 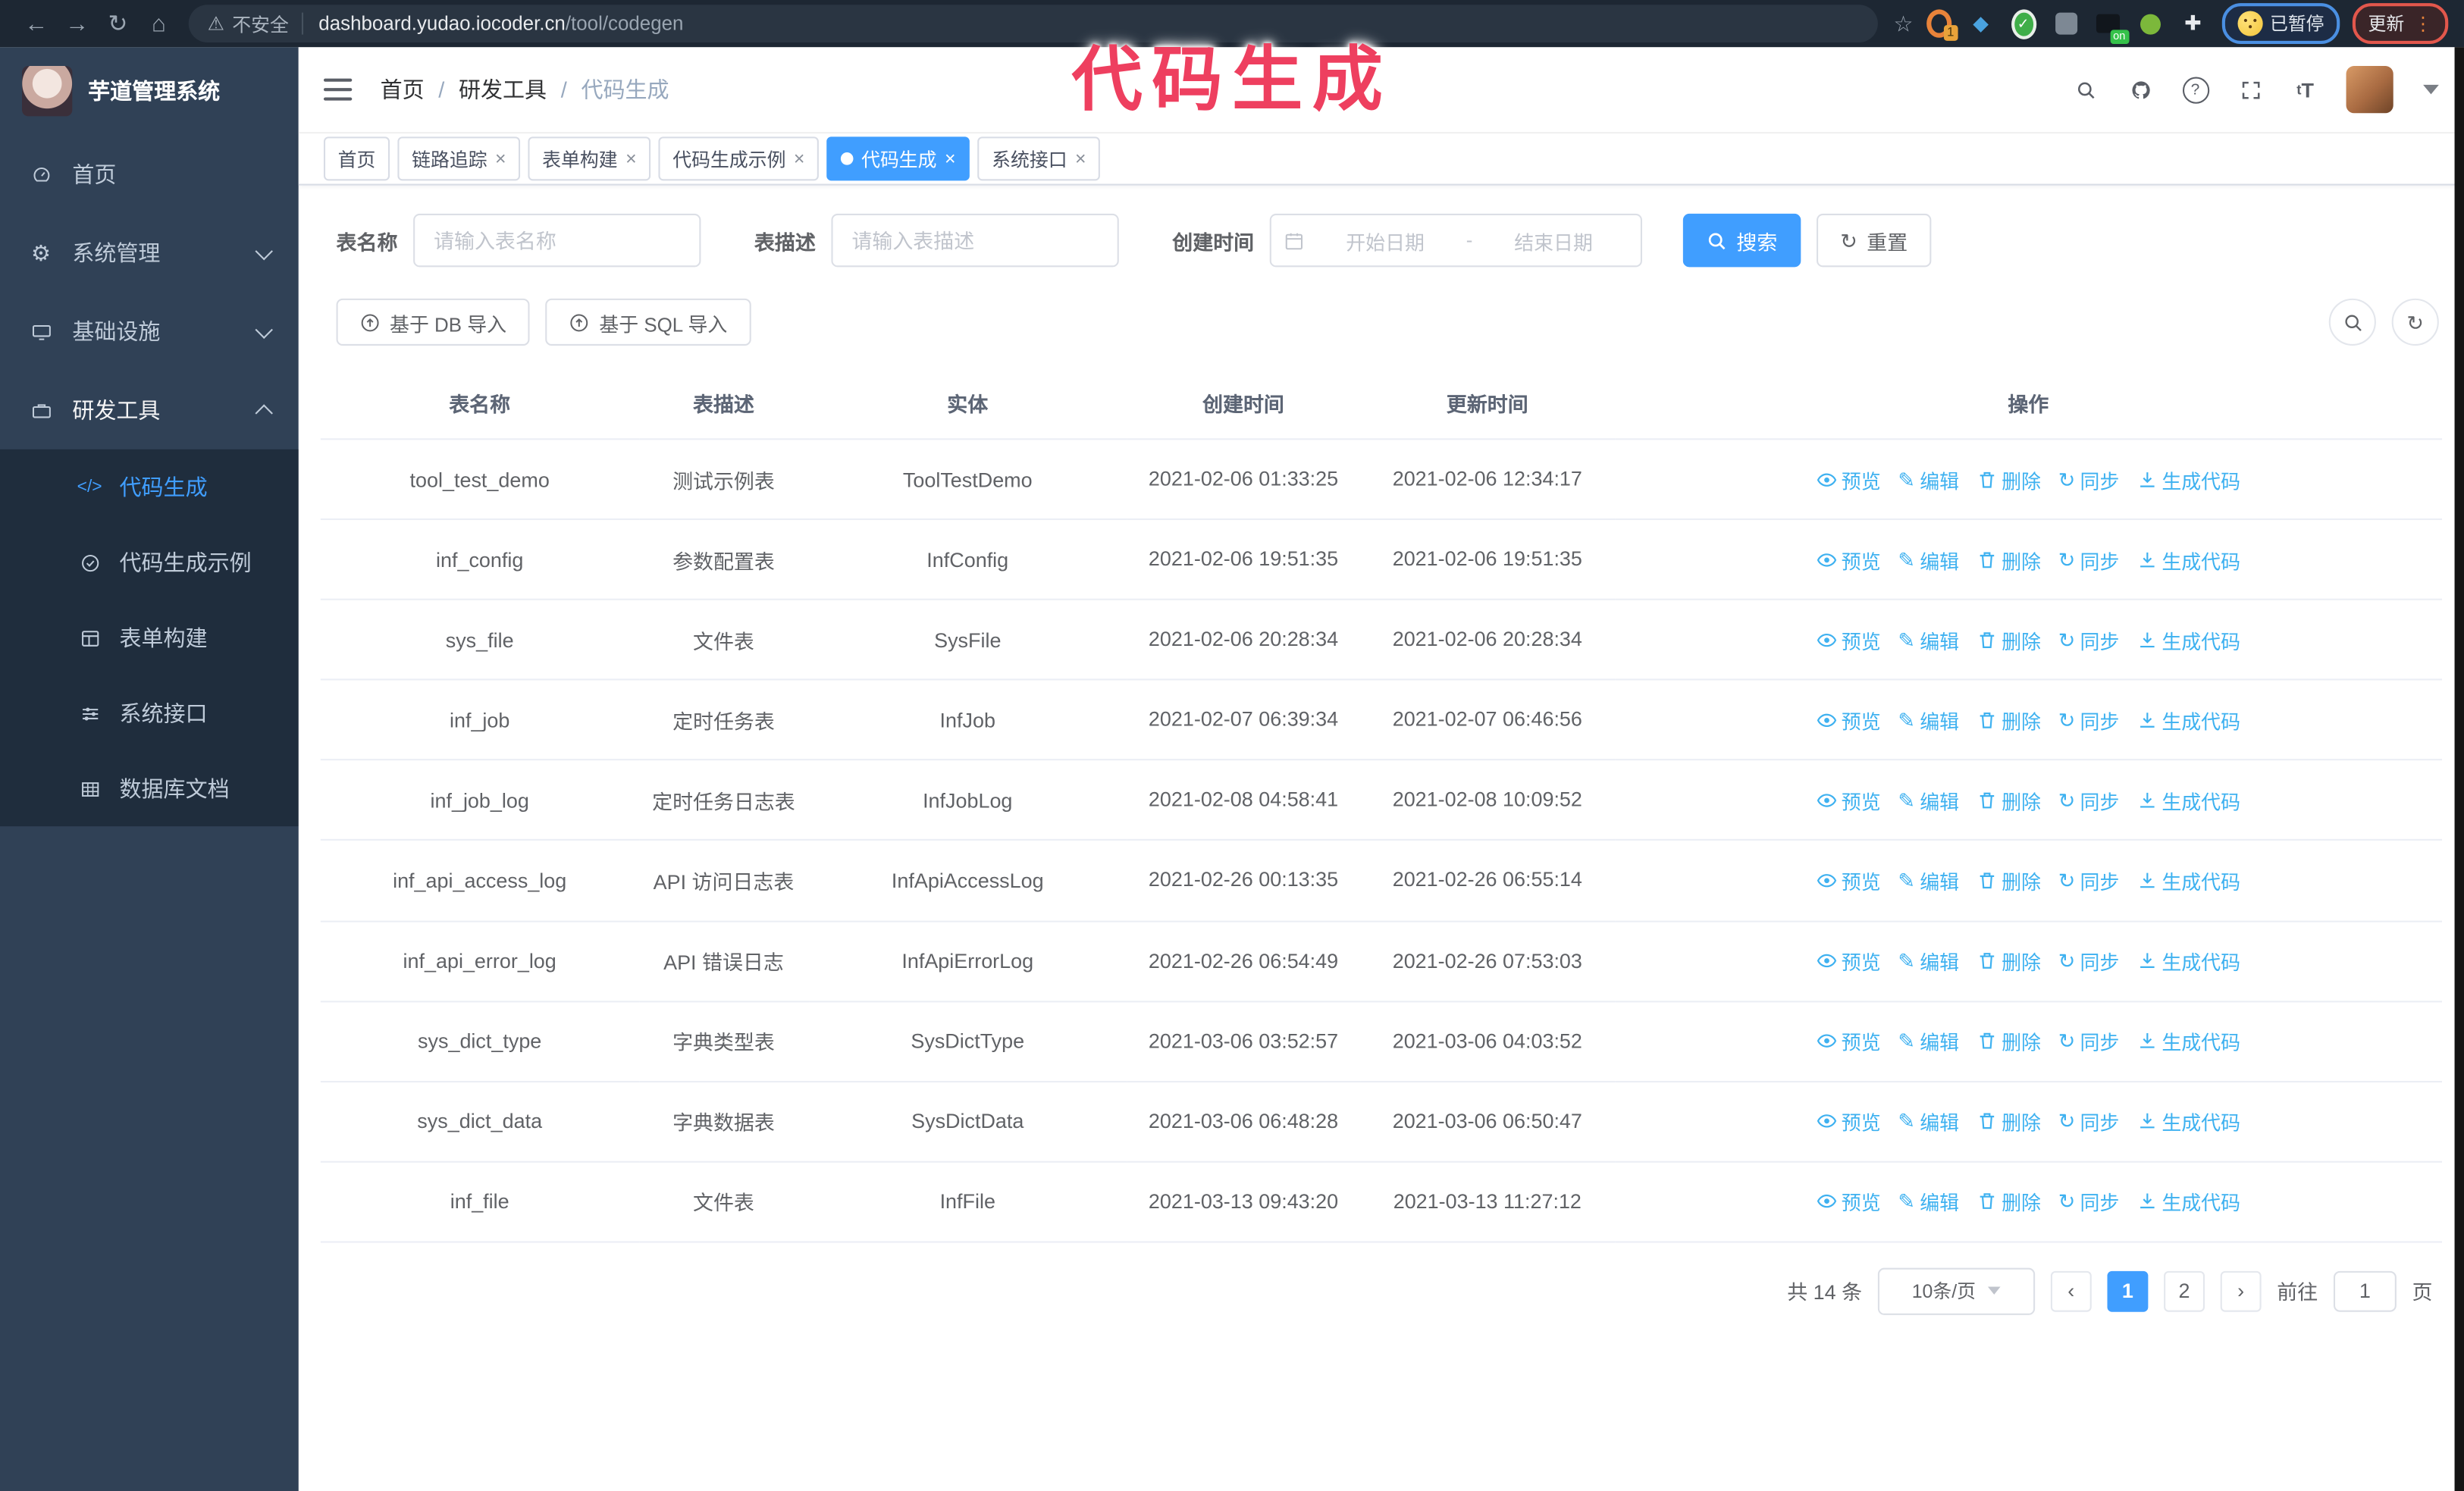 What do you see at coordinates (2085, 89) in the screenshot?
I see `search-icon` at bounding box center [2085, 89].